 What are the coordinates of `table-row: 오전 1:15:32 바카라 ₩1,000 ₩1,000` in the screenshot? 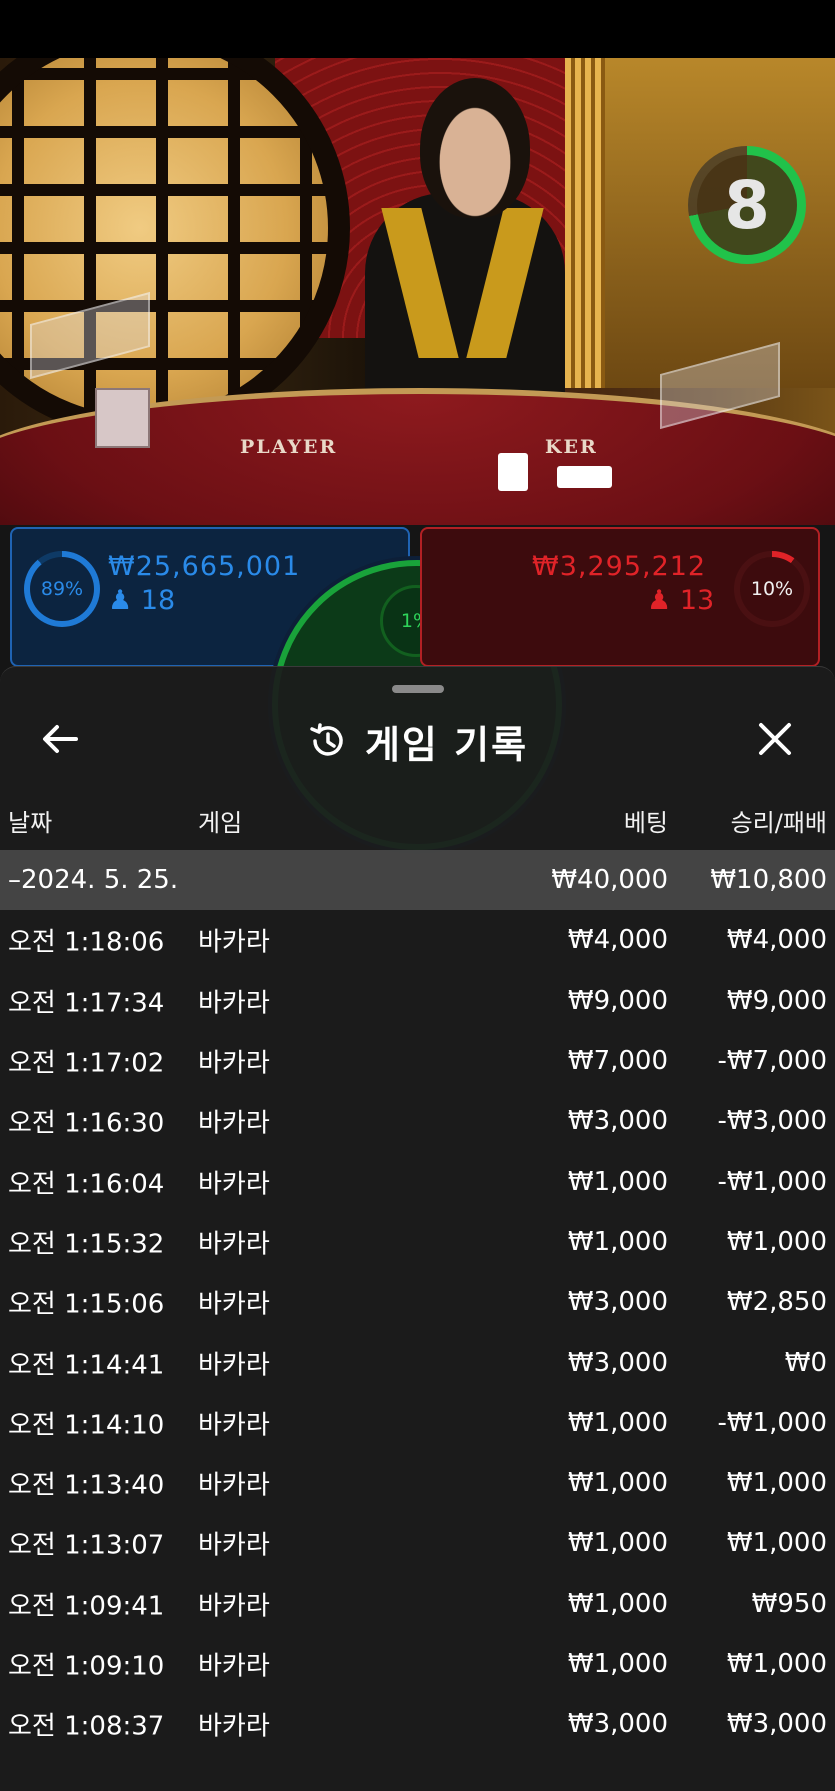 It's located at (417, 1242).